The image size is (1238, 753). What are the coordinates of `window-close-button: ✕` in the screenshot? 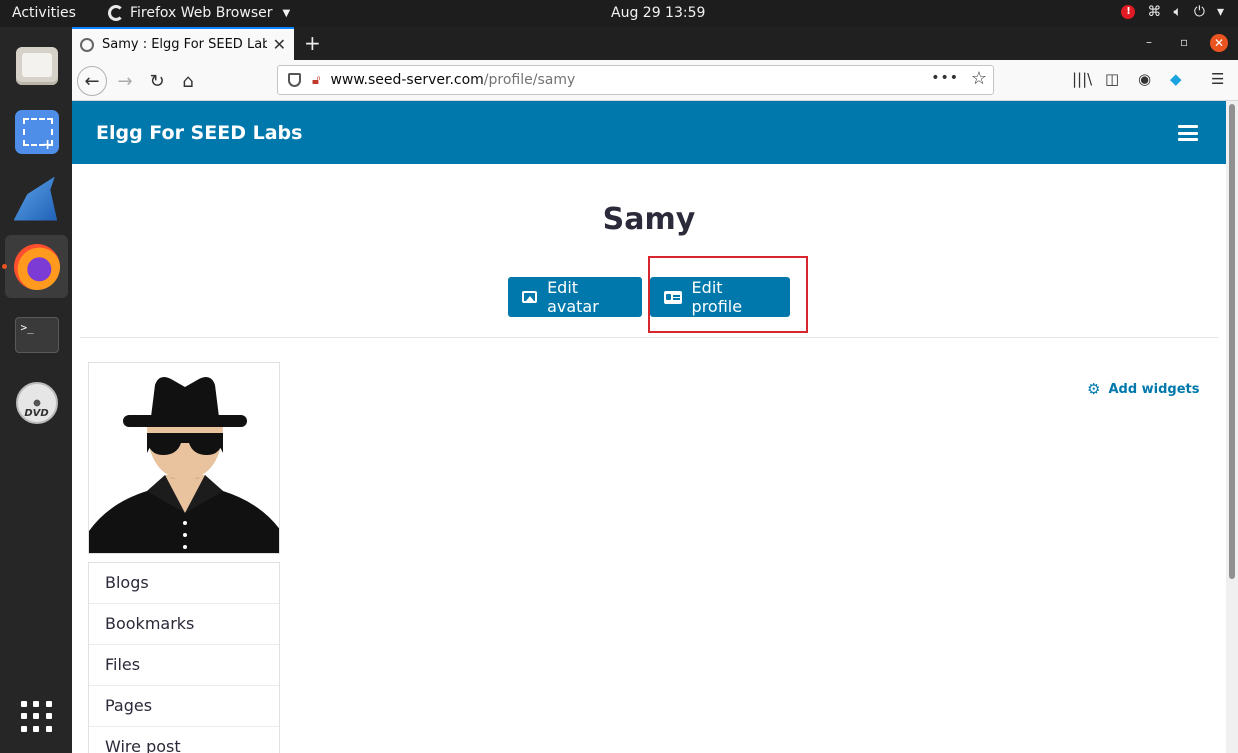 It's located at (1219, 43).